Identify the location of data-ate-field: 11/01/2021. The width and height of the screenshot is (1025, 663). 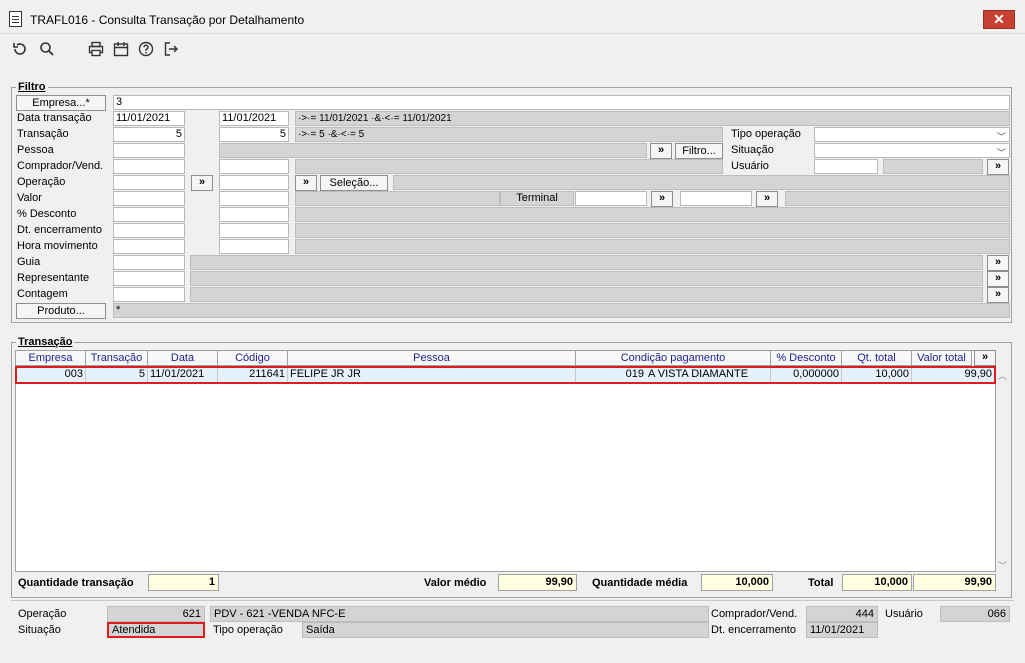
(254, 118).